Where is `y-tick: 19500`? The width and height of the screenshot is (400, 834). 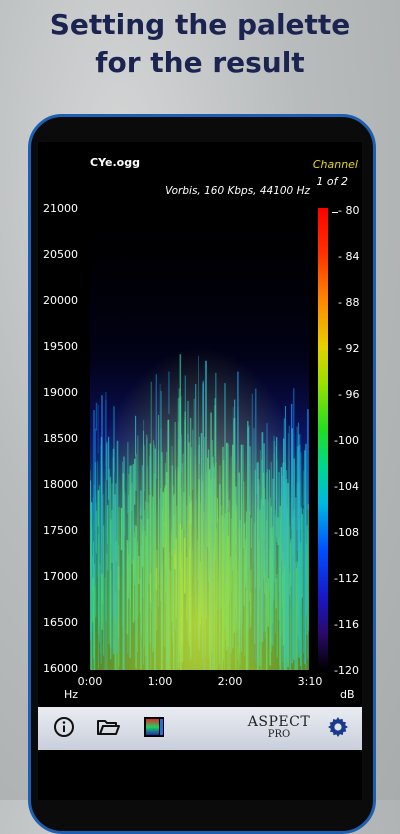 y-tick: 19500 is located at coordinates (60, 346).